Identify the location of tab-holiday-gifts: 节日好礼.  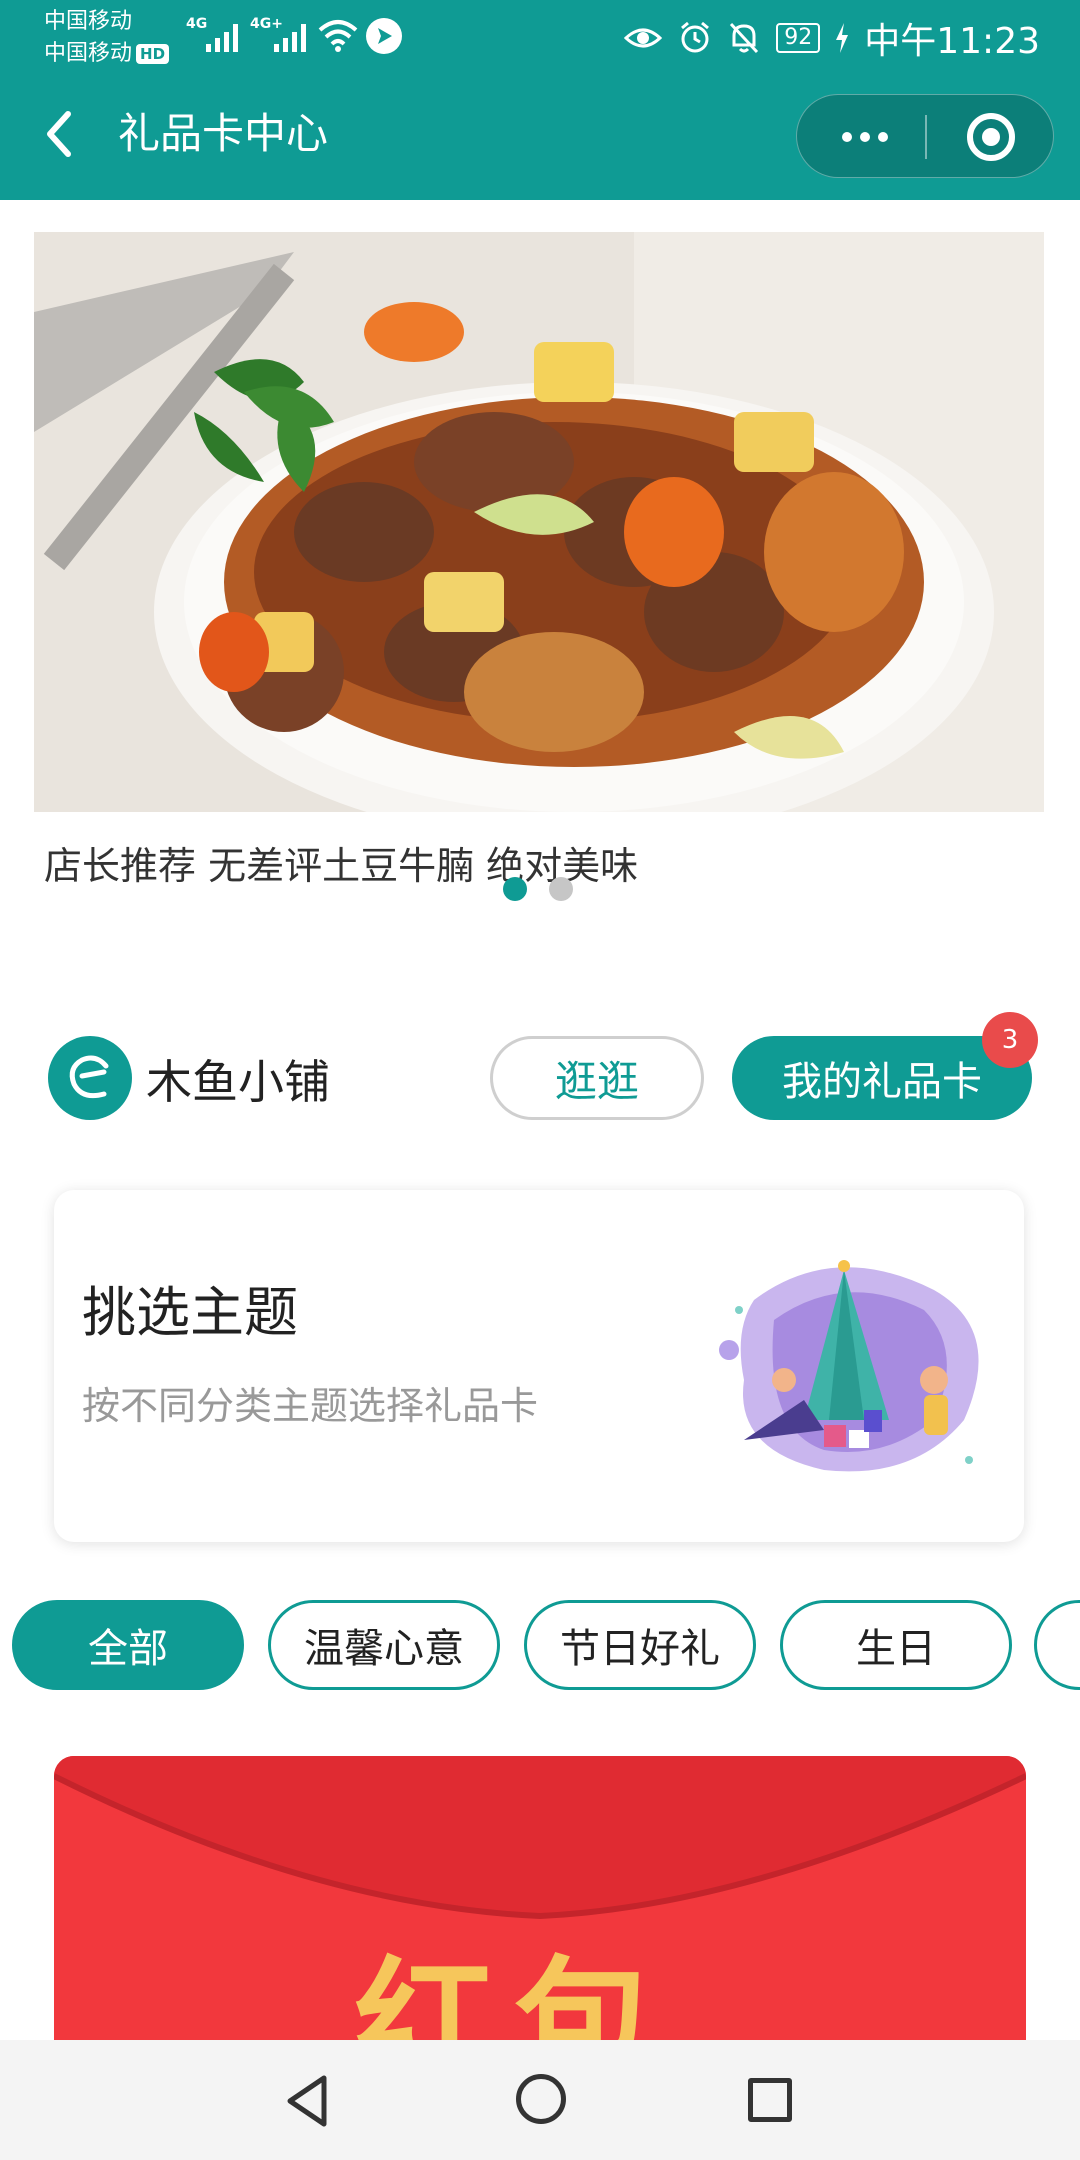
(640, 1645).